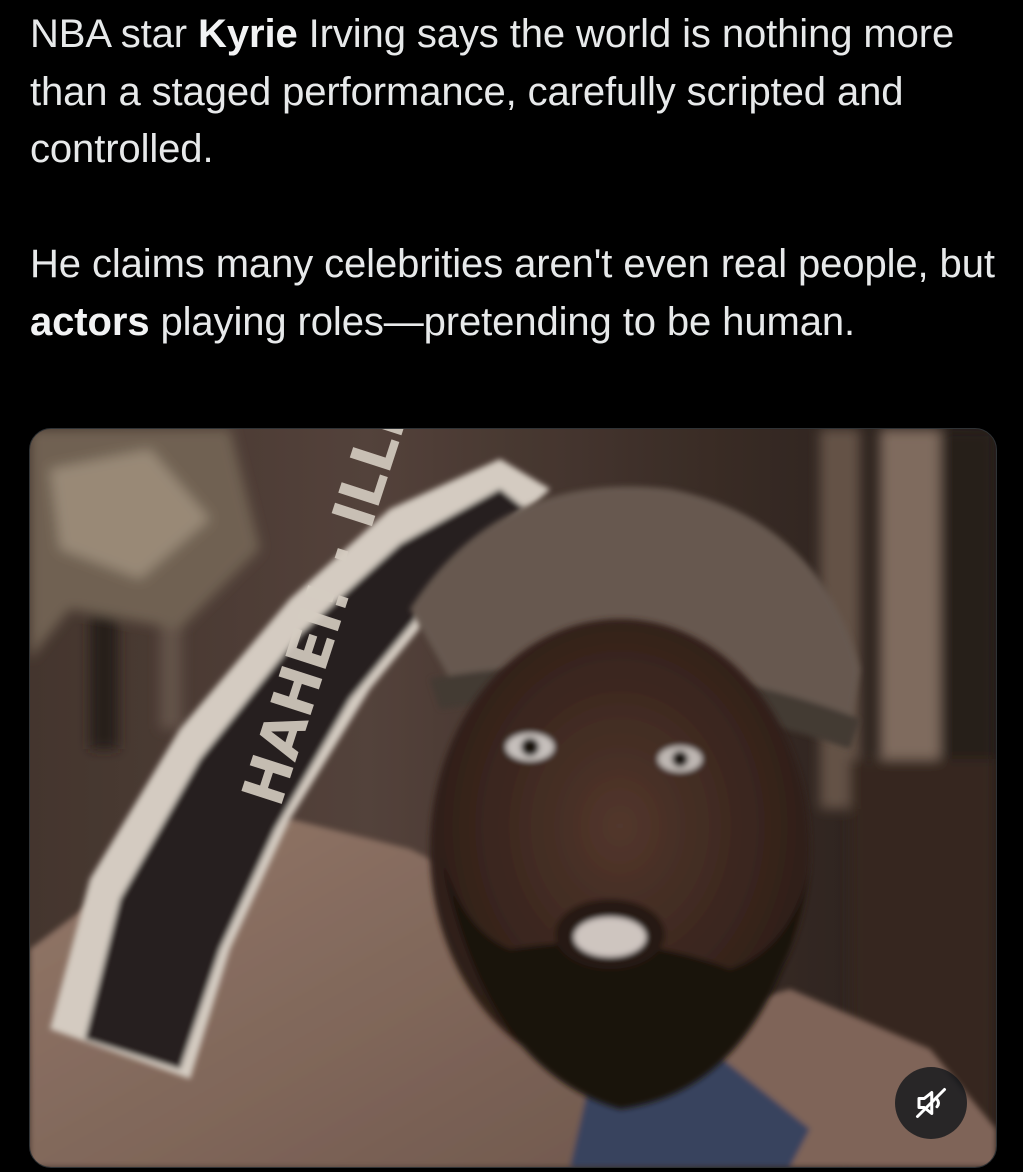  What do you see at coordinates (502, 321) in the screenshot?
I see `tweet-text-segment: playing roles—pretending to be human.` at bounding box center [502, 321].